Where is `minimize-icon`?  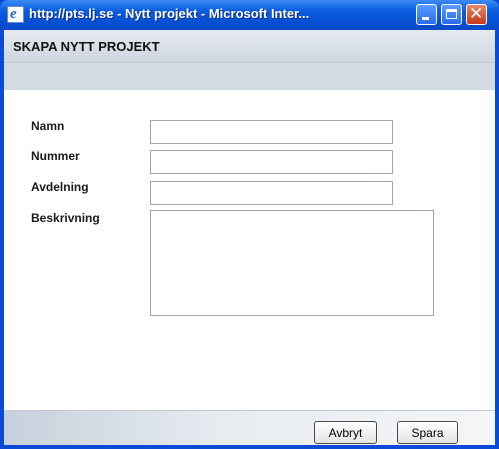
minimize-icon is located at coordinates (425, 18).